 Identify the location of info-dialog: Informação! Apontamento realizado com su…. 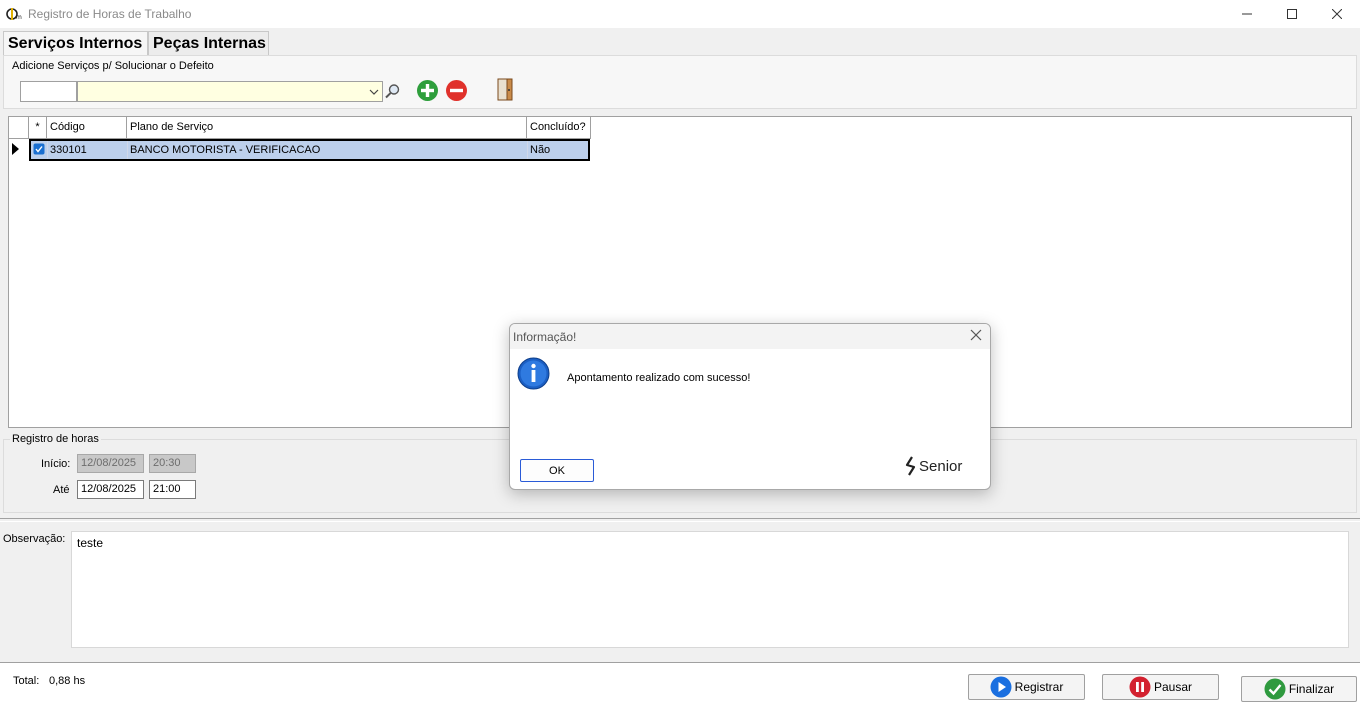
(750, 406).